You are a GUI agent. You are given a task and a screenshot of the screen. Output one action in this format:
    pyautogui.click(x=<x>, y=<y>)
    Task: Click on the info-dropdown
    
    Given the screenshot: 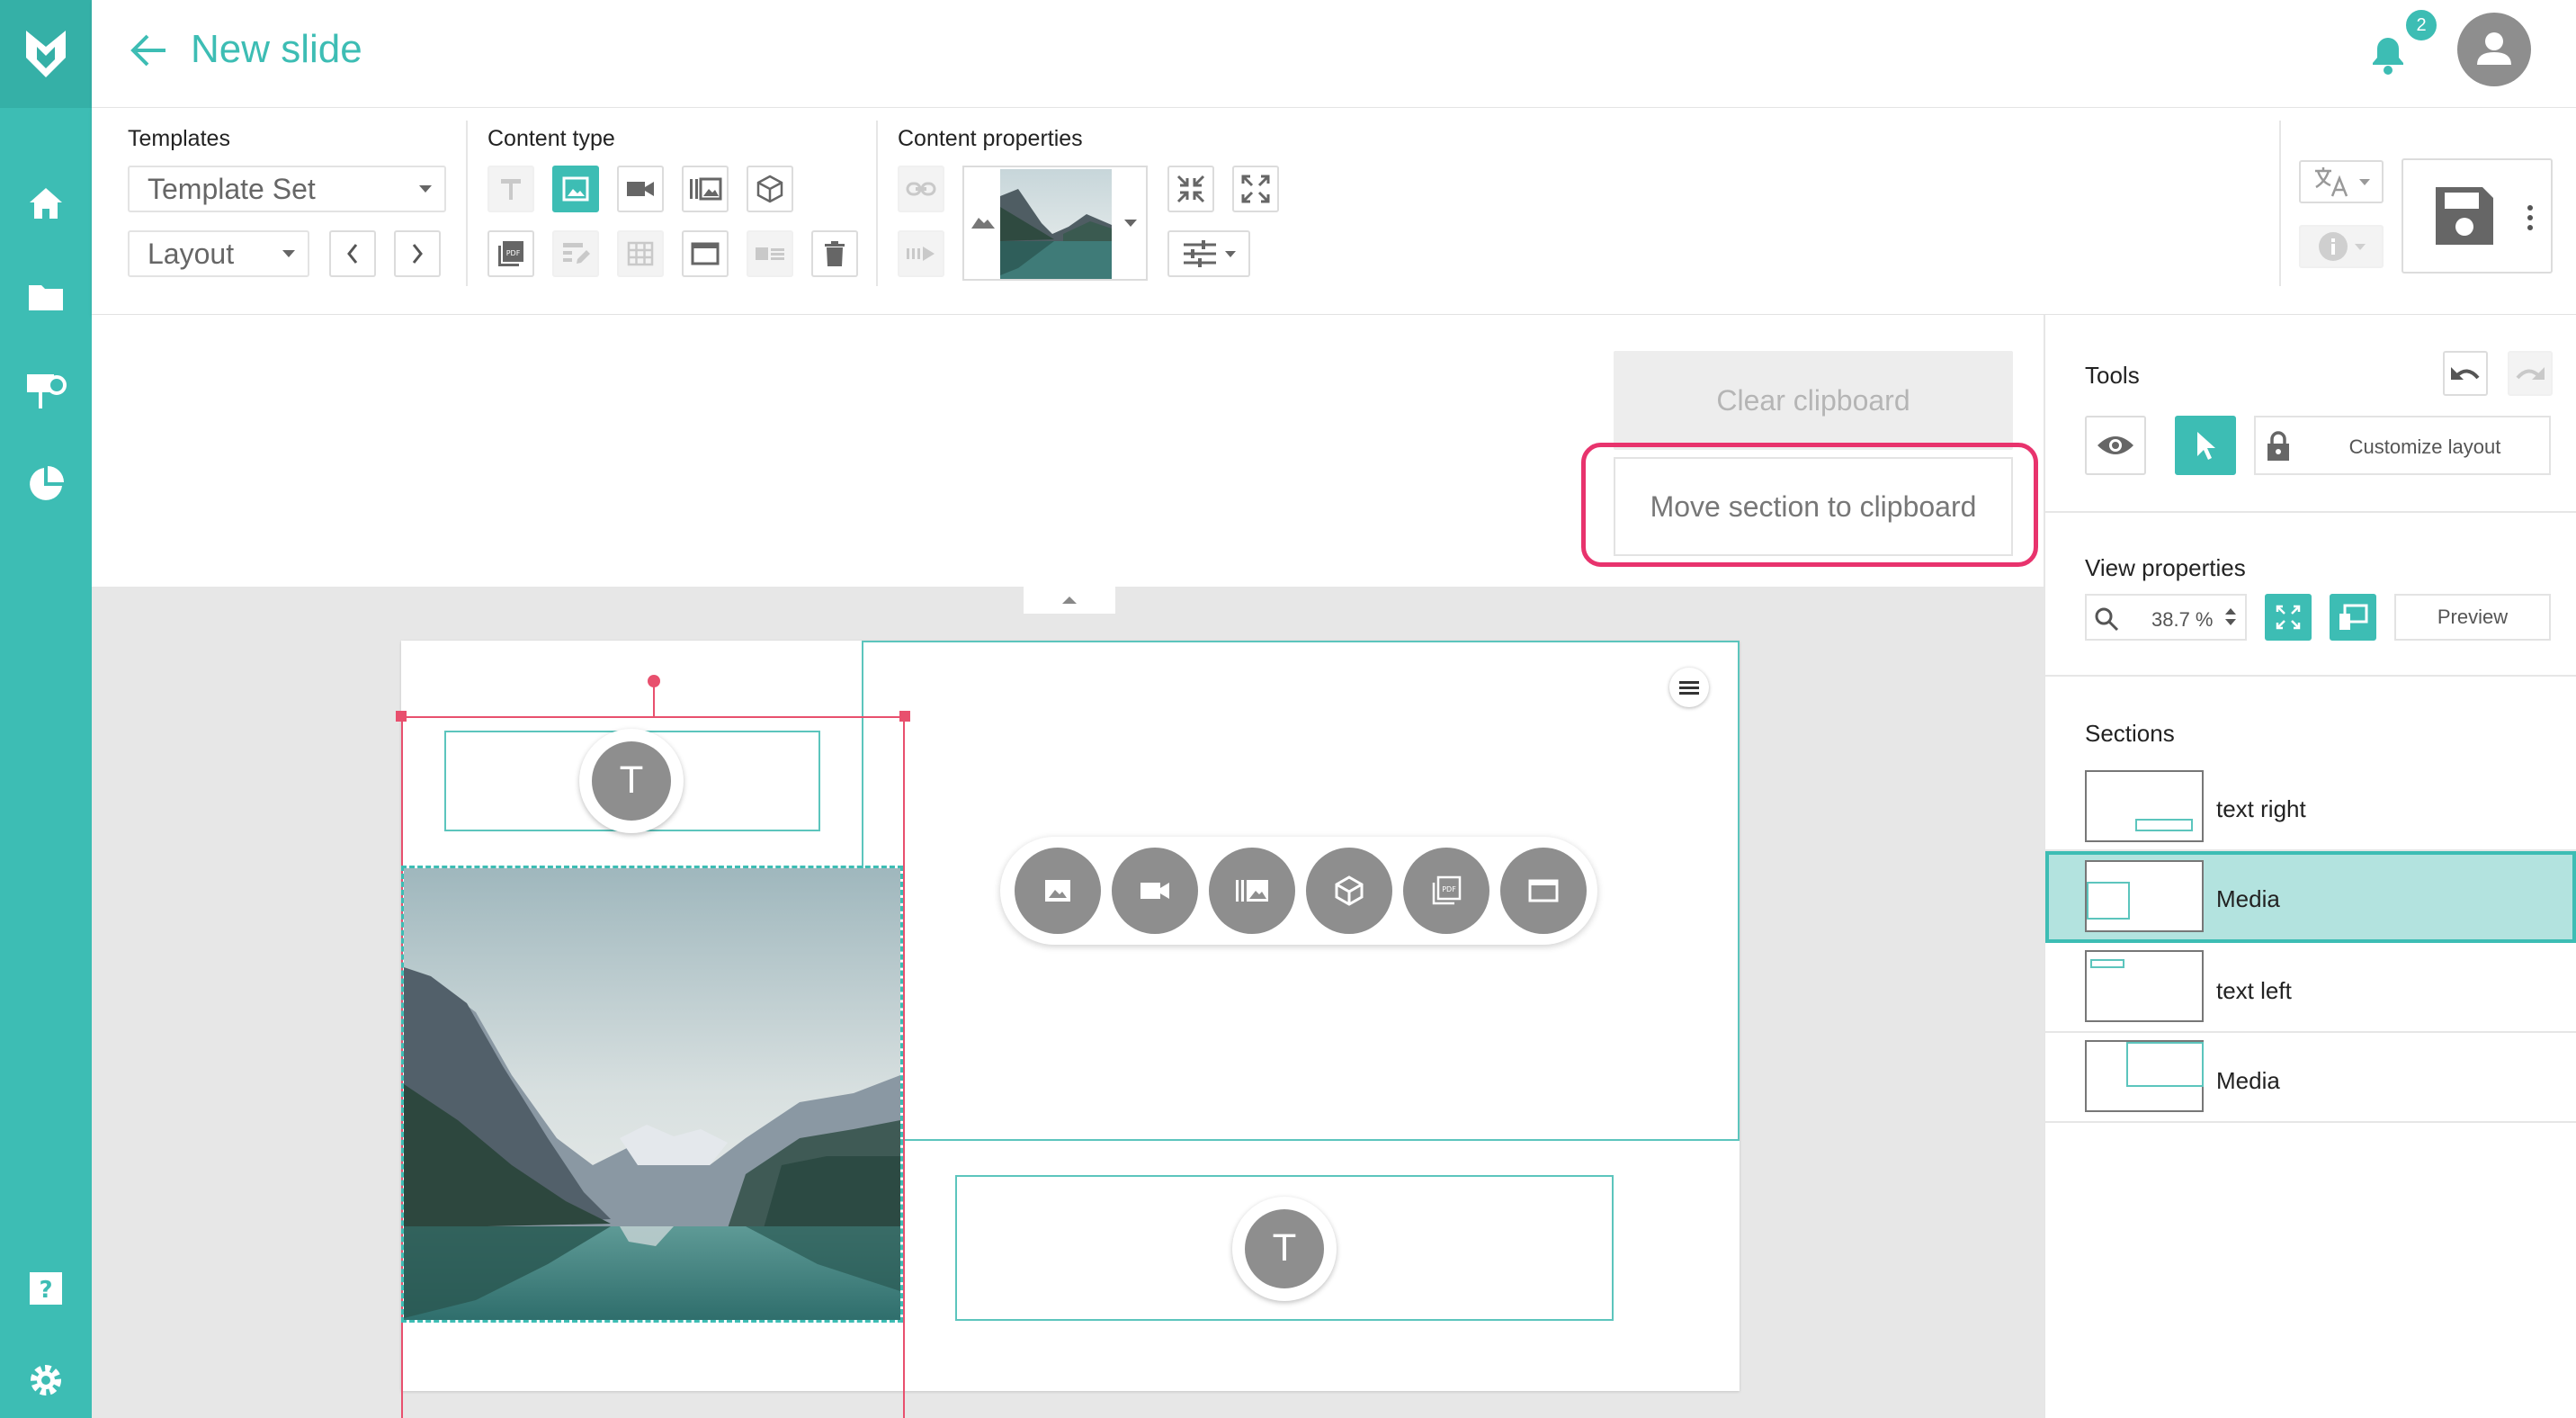 What is the action you would take?
    pyautogui.click(x=2341, y=246)
    